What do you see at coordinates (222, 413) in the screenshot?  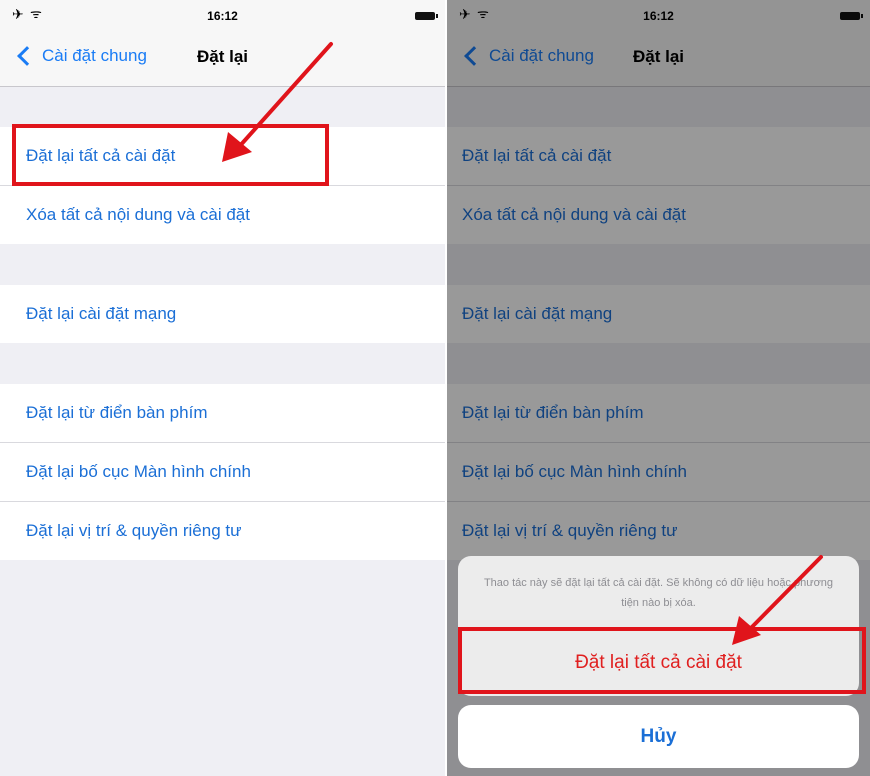 I see `reset-keyboard-dictionary-item: Đặt lại từ điển bàn phím` at bounding box center [222, 413].